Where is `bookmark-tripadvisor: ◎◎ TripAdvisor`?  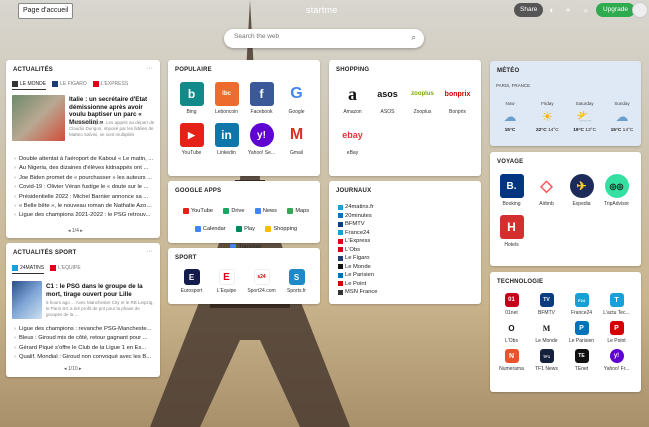
bookmark-tripadvisor: ◎◎ TripAdvisor is located at coordinates (616, 190).